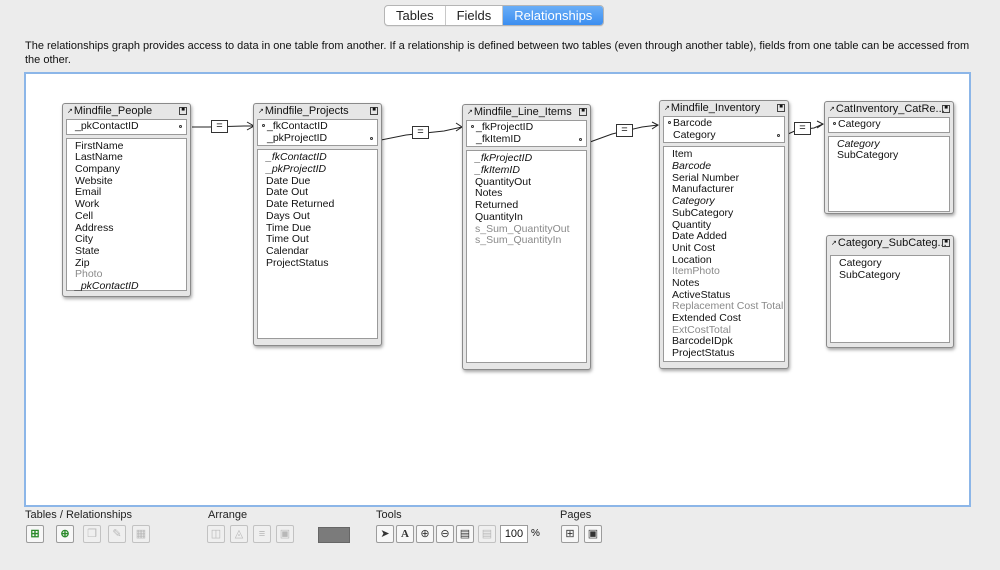 The image size is (1000, 570). Describe the element at coordinates (239, 534) in the screenshot. I see `align-top-icon: ◬` at that location.